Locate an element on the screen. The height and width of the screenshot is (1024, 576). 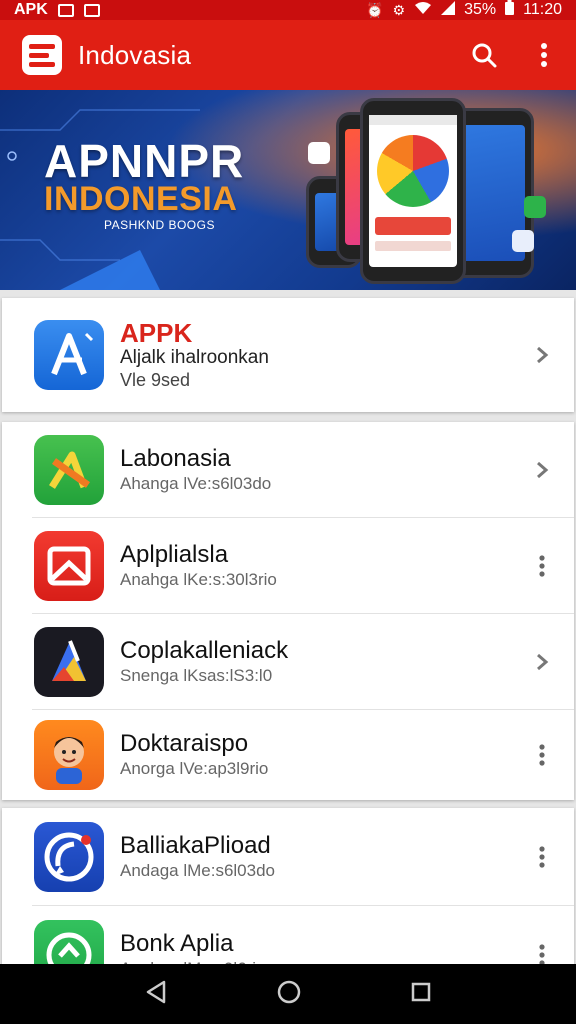
labonasia-app-icon is located at coordinates (69, 470).